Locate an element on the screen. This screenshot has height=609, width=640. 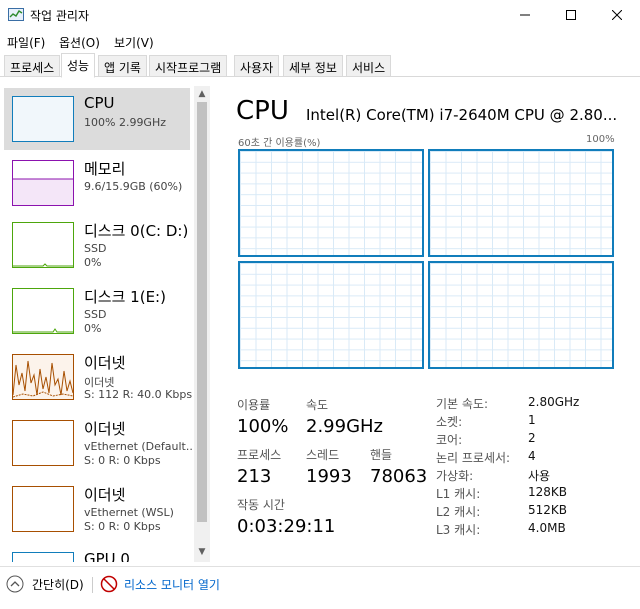
sidebar-item-gpu-0: GPU 0 is located at coordinates (97, 553).